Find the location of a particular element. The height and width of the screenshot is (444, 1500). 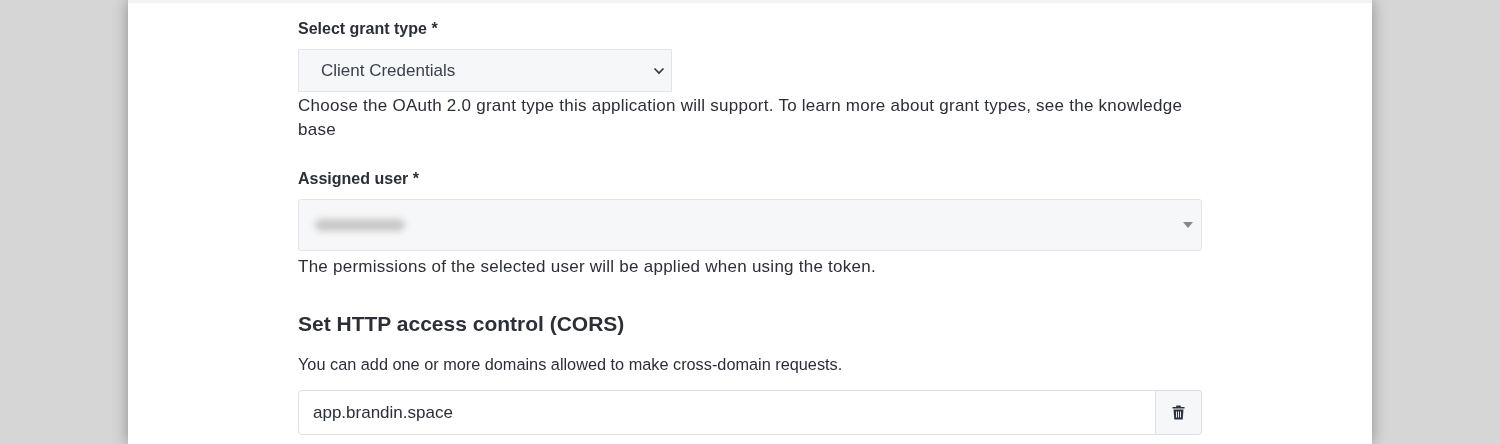

delete-button is located at coordinates (1179, 412).